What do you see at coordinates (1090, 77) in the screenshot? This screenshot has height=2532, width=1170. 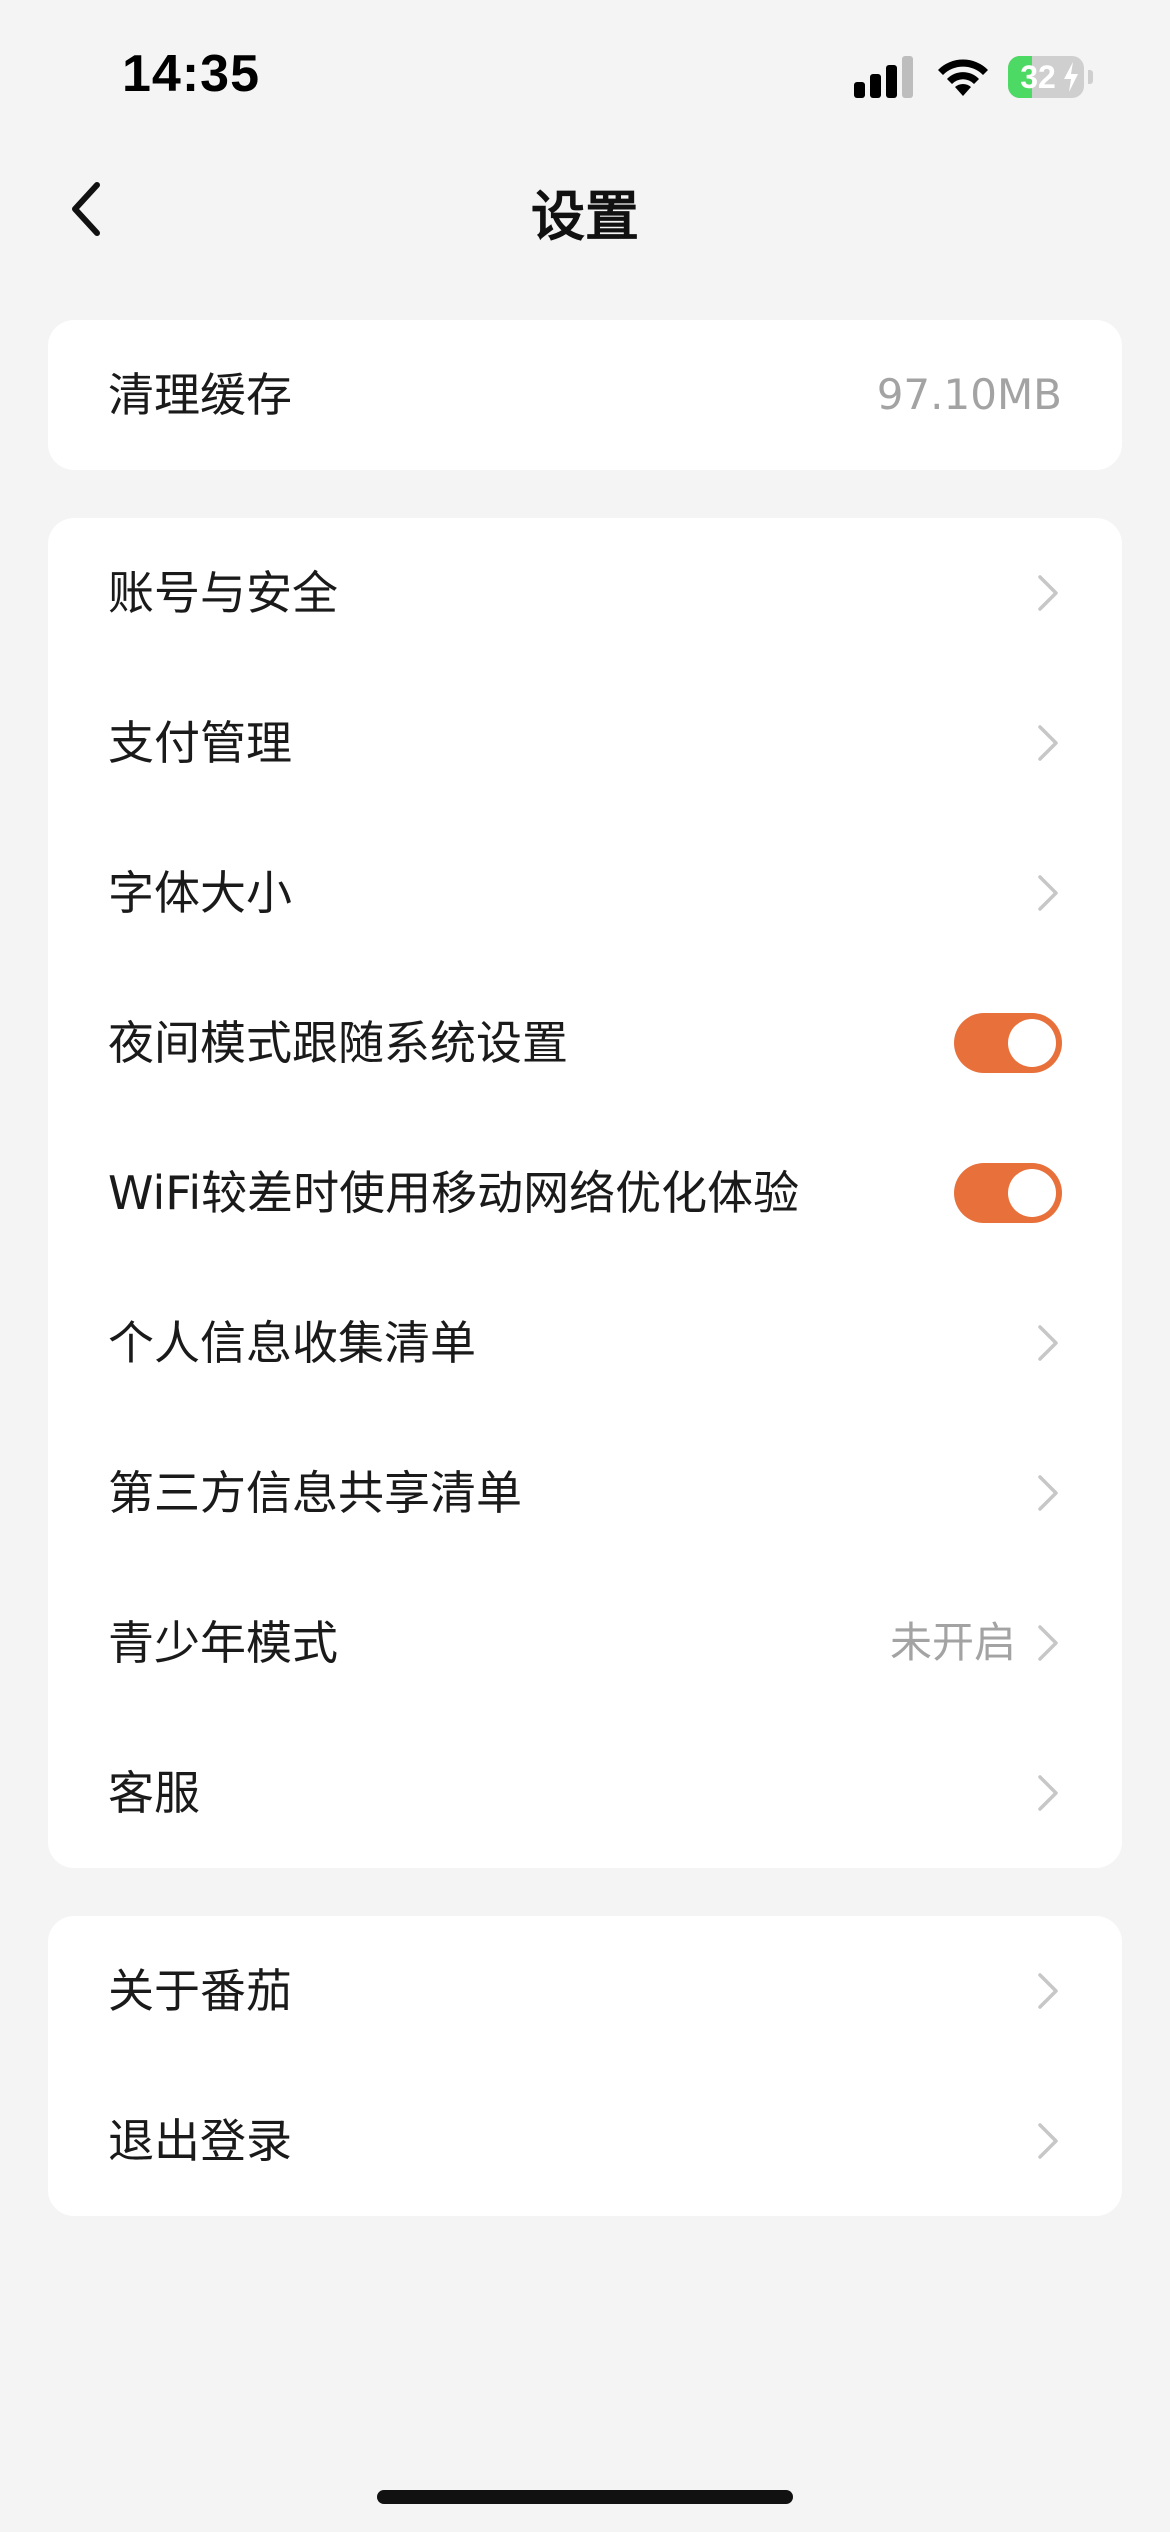 I see `battery-cap` at bounding box center [1090, 77].